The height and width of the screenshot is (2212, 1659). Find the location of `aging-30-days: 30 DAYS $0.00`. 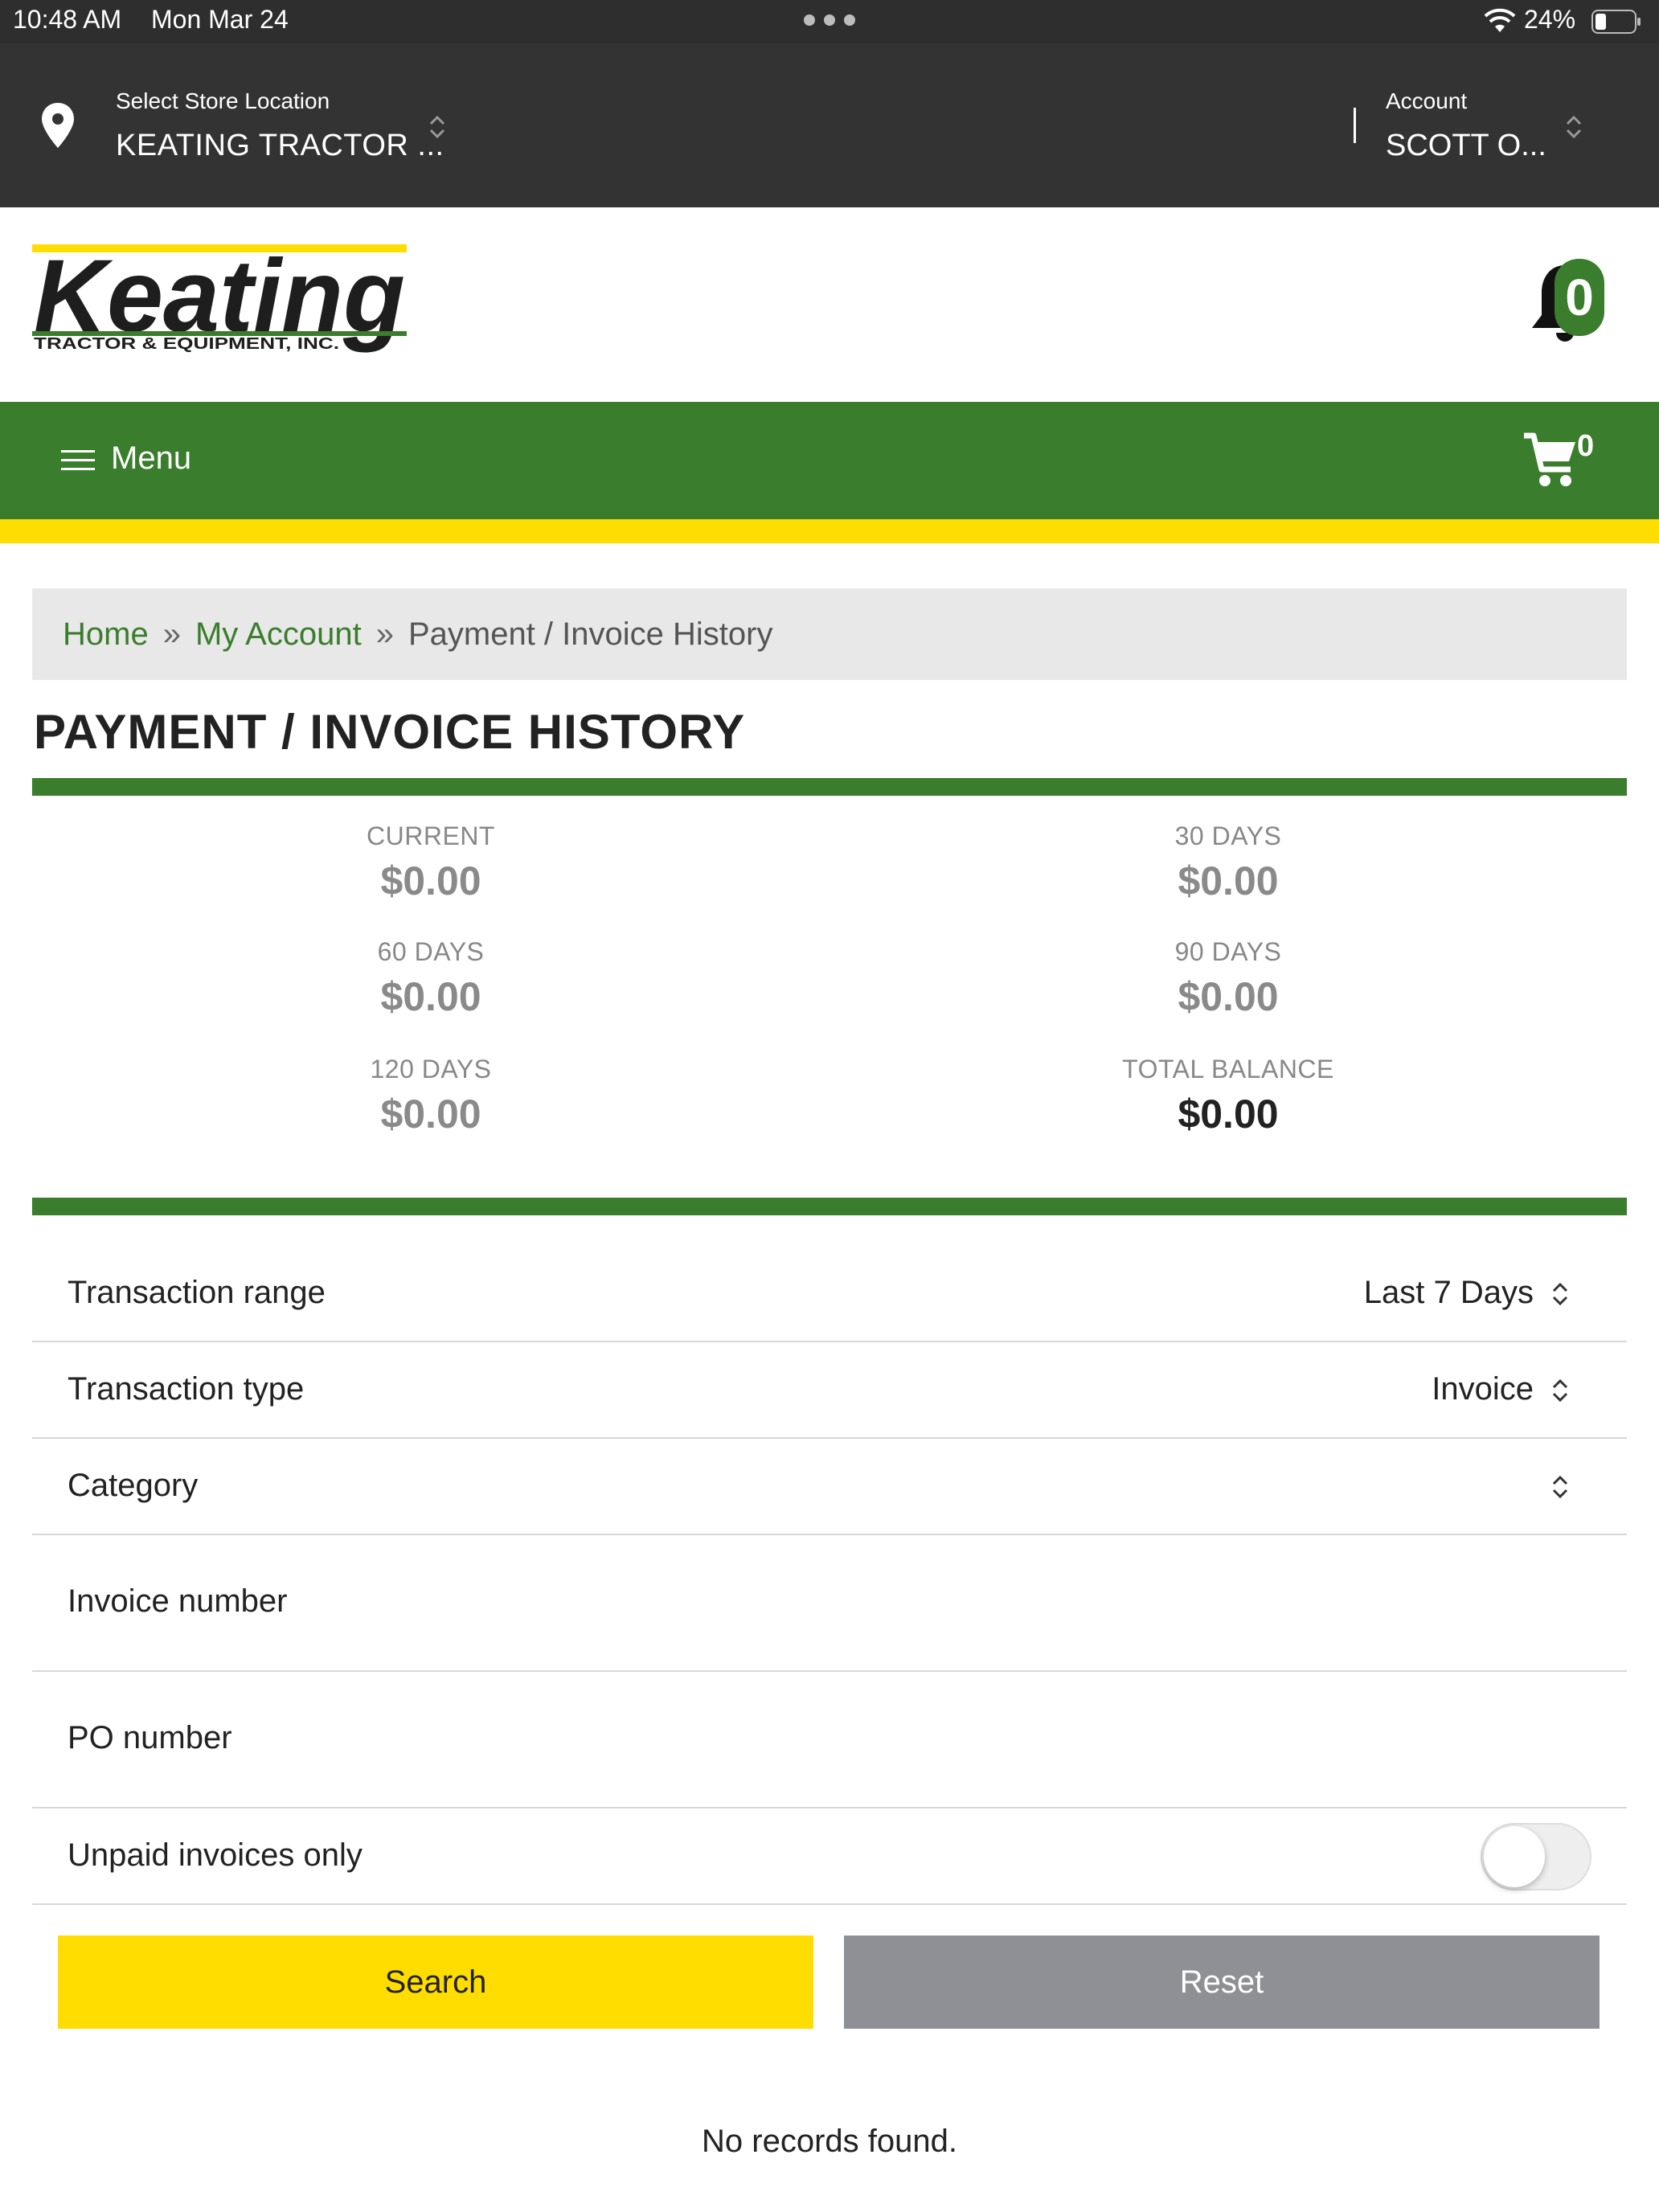

aging-30-days: 30 DAYS $0.00 is located at coordinates (1228, 863).